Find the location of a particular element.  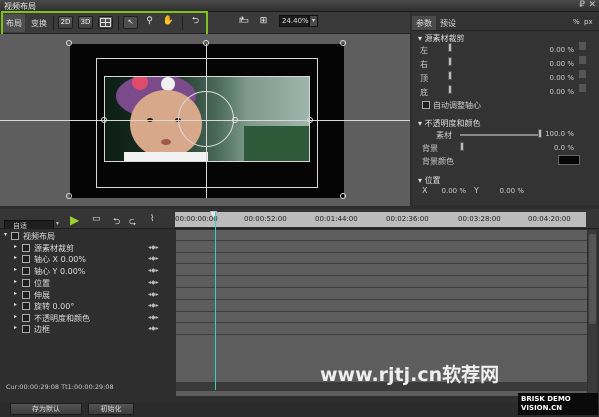

tab-presets: 预设 is located at coordinates (448, 23).